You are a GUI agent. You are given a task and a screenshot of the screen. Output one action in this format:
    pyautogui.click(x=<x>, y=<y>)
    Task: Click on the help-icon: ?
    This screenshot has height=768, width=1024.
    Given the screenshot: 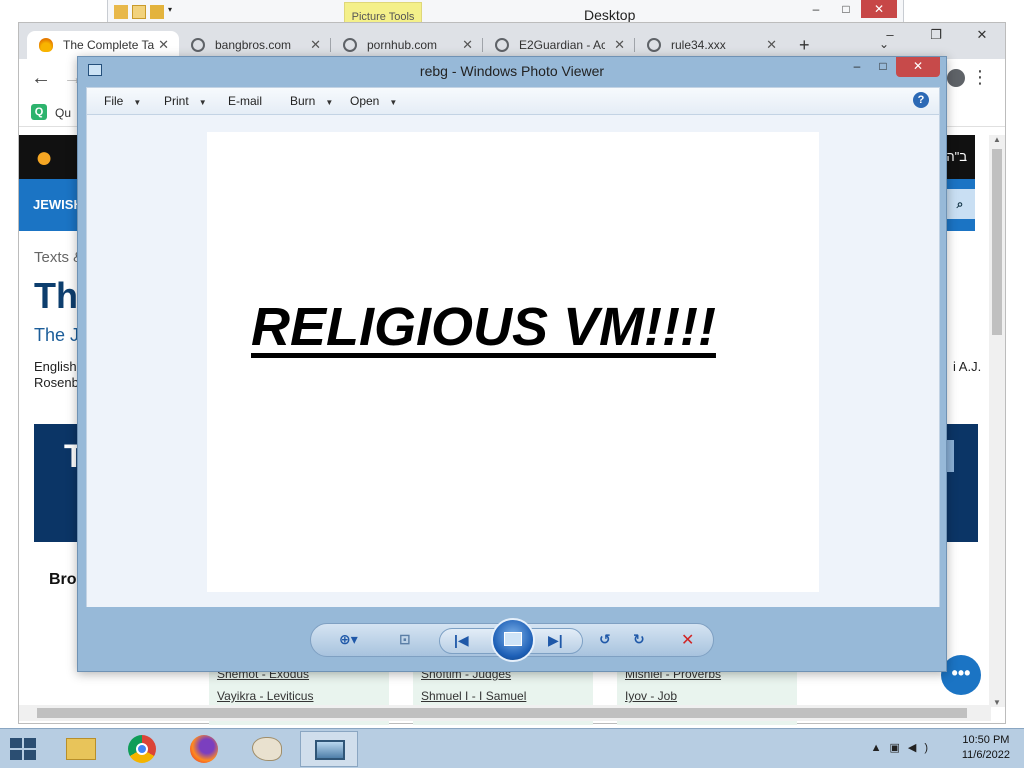 What is the action you would take?
    pyautogui.click(x=921, y=100)
    